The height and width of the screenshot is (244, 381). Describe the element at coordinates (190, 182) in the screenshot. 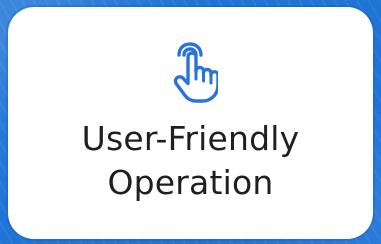

I see `feature-title-line-2: Operation` at that location.